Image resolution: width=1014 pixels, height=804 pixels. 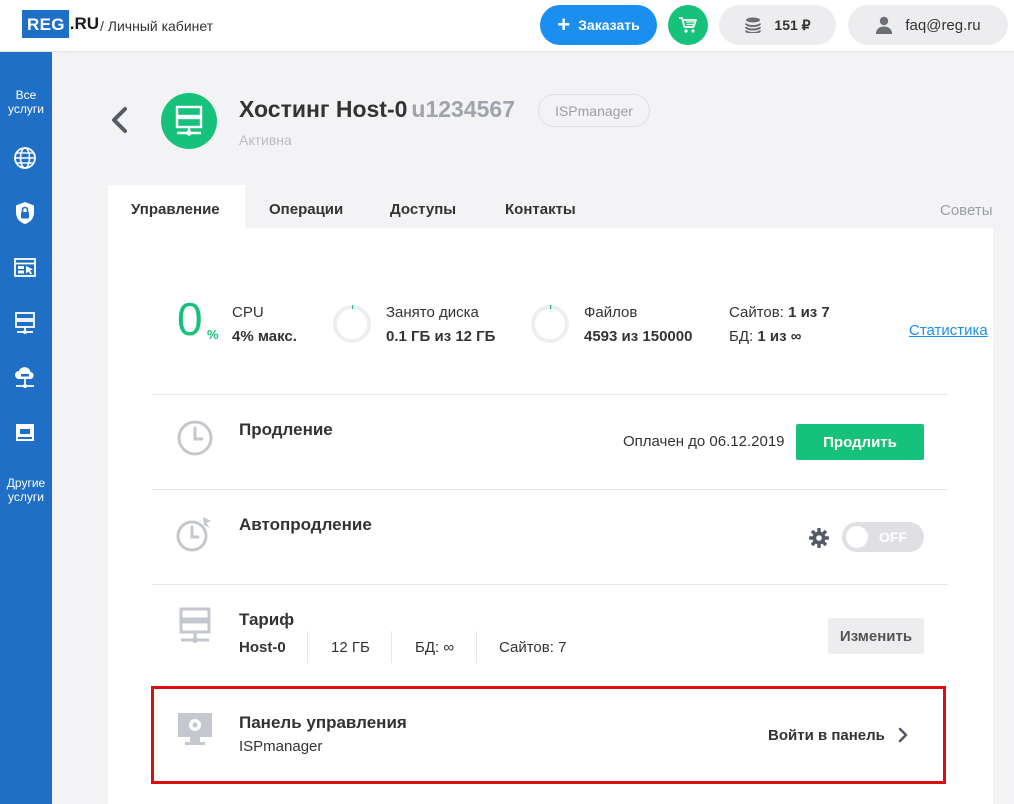 What do you see at coordinates (432, 312) in the screenshot?
I see `disk-label: Занято диска` at bounding box center [432, 312].